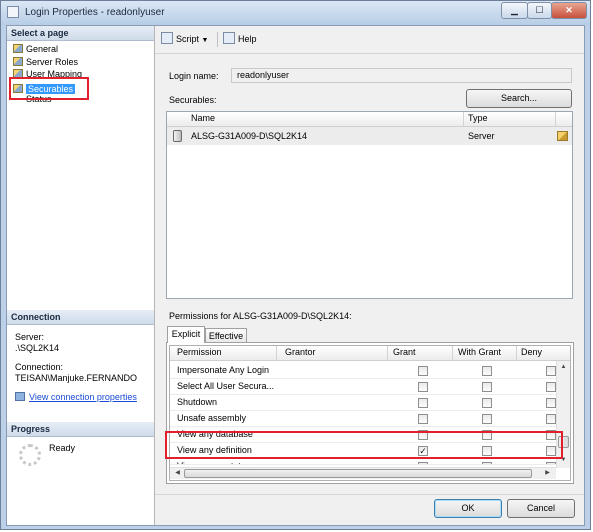  What do you see at coordinates (223, 370) in the screenshot?
I see `permission-name-cell: Impersonate Any Login` at bounding box center [223, 370].